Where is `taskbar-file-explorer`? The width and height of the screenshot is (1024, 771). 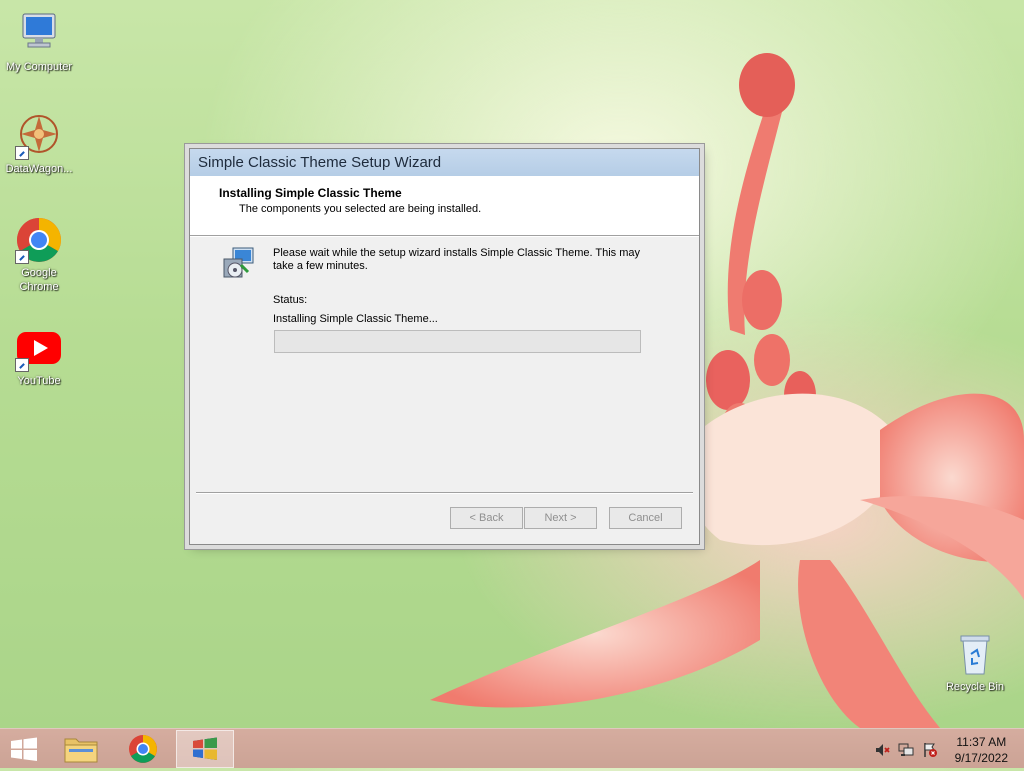
taskbar-file-explorer is located at coordinates (81, 749).